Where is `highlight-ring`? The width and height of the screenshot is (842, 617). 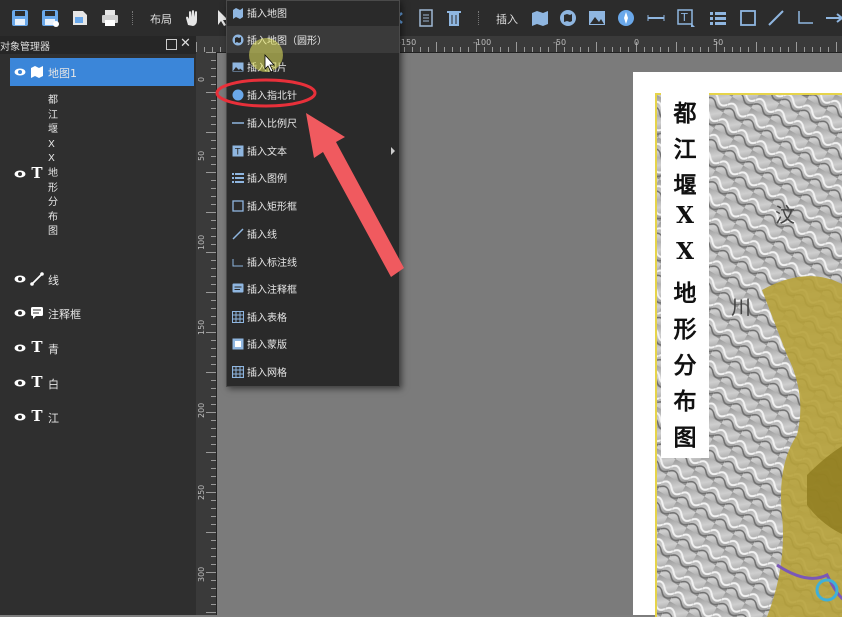 highlight-ring is located at coordinates (266, 93).